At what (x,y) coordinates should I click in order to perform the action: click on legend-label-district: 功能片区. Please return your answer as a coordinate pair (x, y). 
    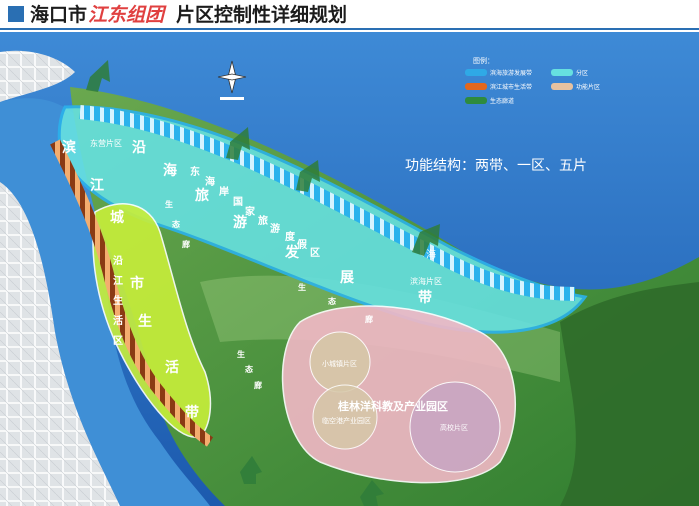
    Looking at the image, I should click on (588, 87).